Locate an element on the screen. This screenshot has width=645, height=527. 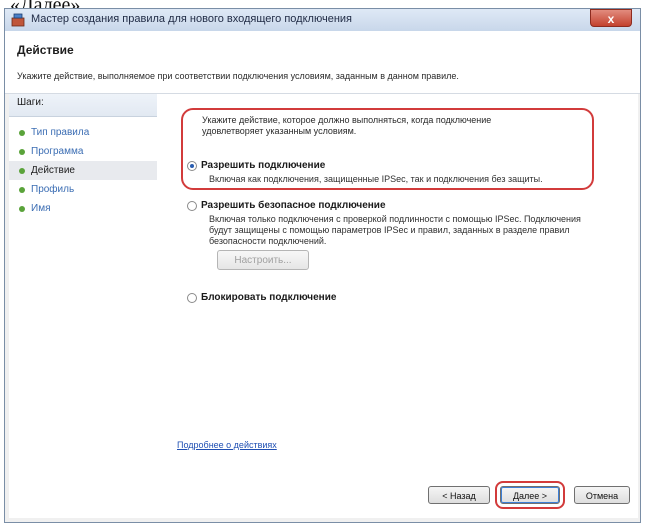
step-label: Имя is located at coordinates (41, 208).